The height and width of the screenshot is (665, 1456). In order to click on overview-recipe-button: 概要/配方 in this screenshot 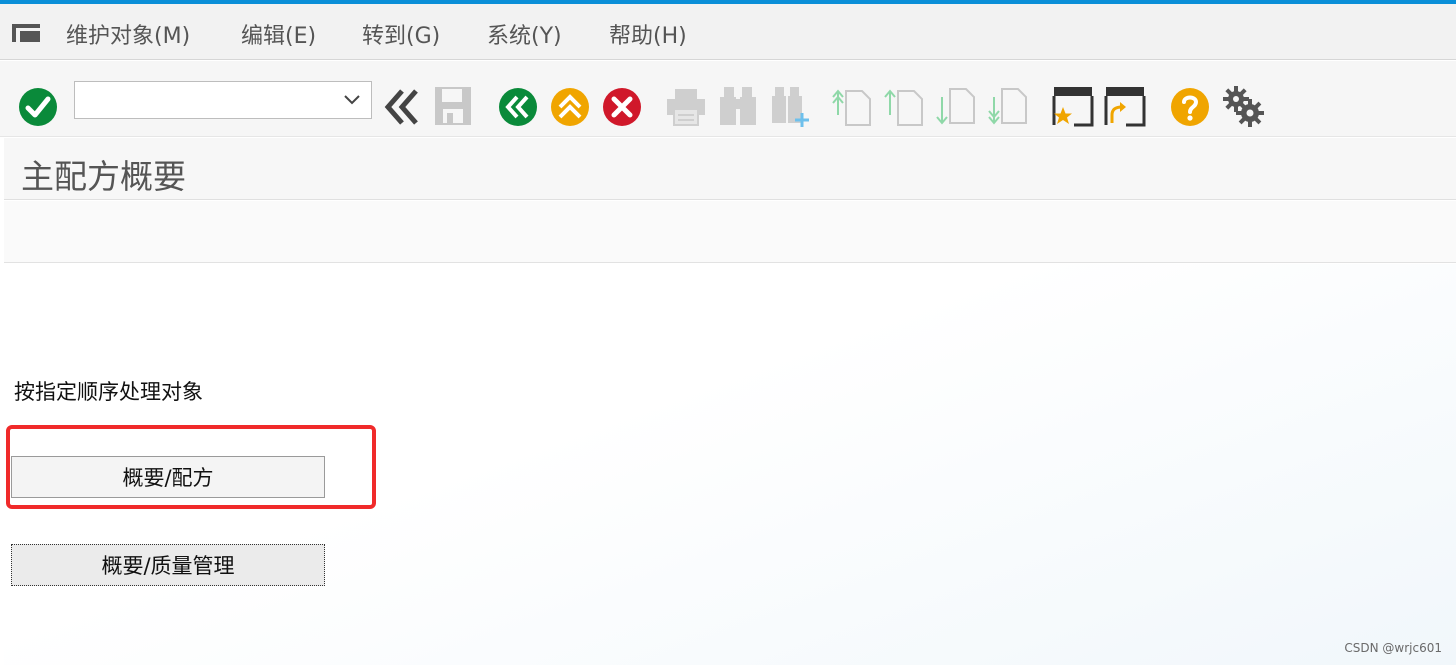, I will do `click(168, 477)`.